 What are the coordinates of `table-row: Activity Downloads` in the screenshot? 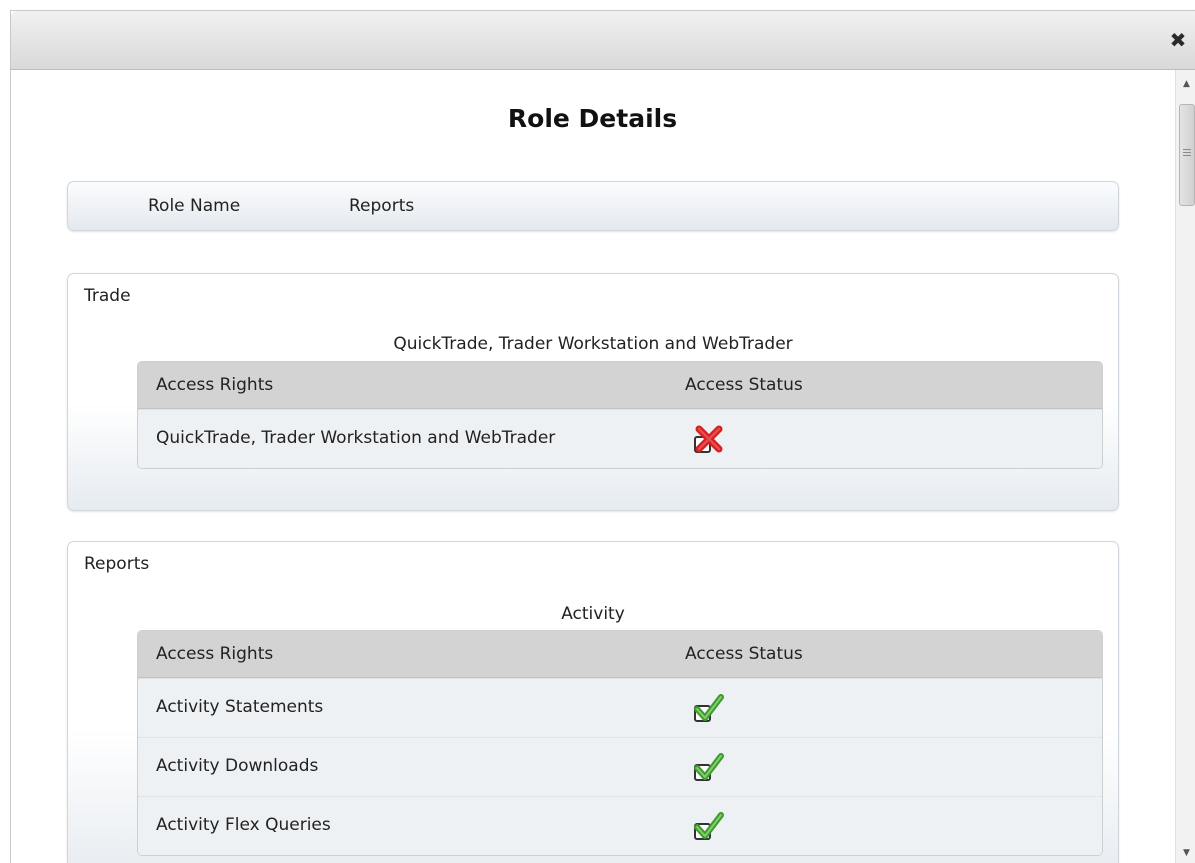 It's located at (620, 766).